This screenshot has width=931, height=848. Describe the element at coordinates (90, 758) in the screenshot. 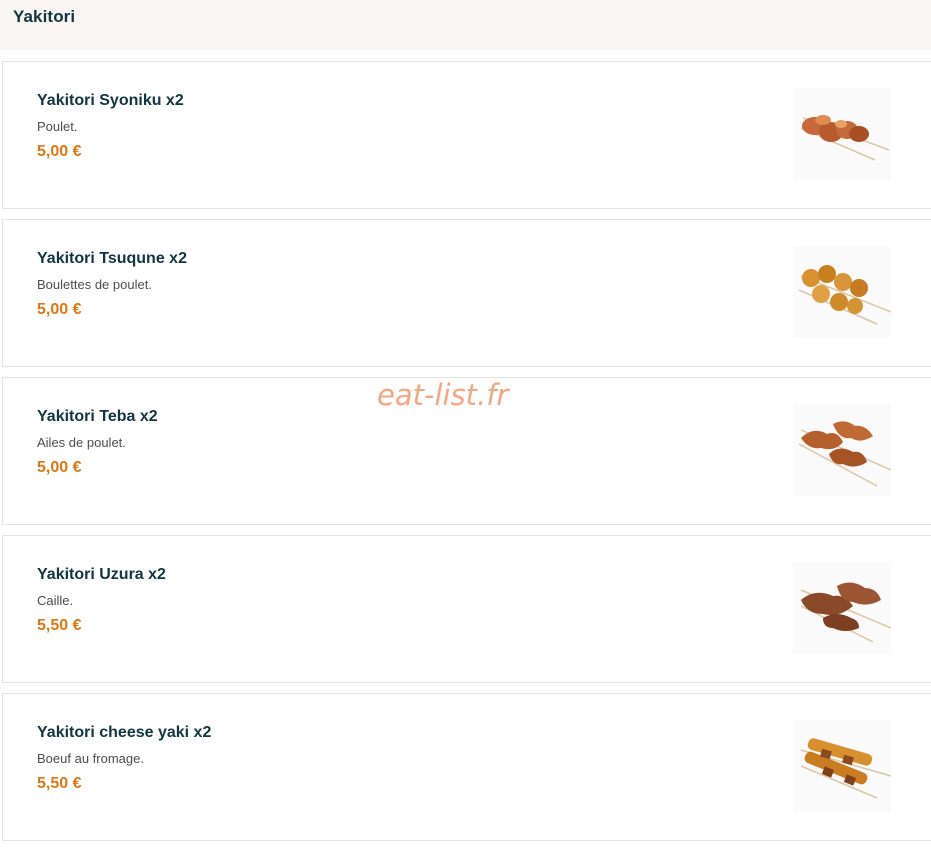

I see `item-description: Boeuf au fromage.` at that location.